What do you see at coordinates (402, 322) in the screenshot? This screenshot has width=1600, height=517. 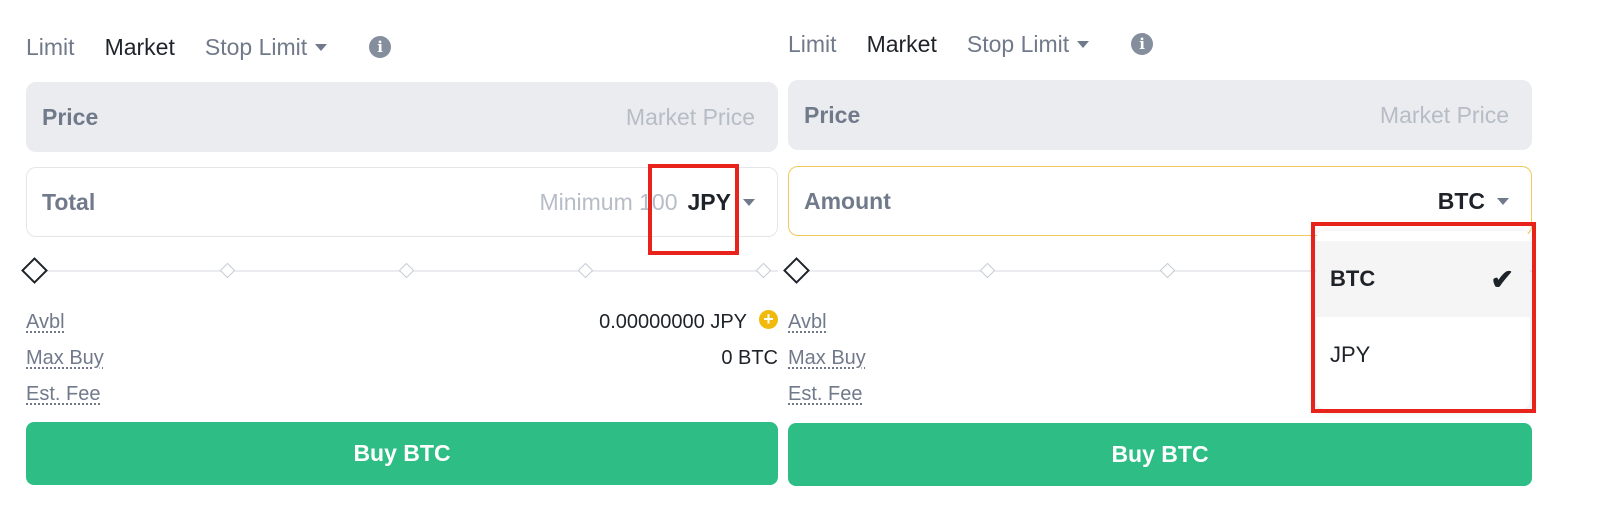 I see `avbl-row: Avbl 0.00000000 JPY +` at bounding box center [402, 322].